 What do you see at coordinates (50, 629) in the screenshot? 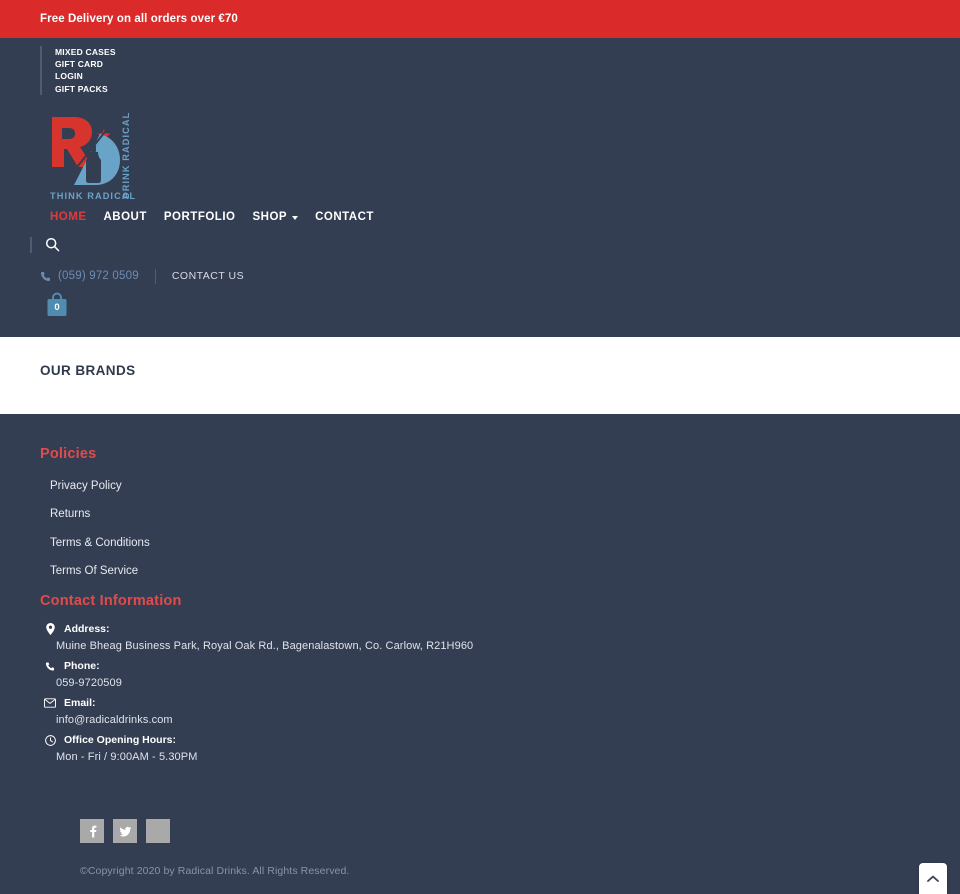
I see `map-pin-icon` at bounding box center [50, 629].